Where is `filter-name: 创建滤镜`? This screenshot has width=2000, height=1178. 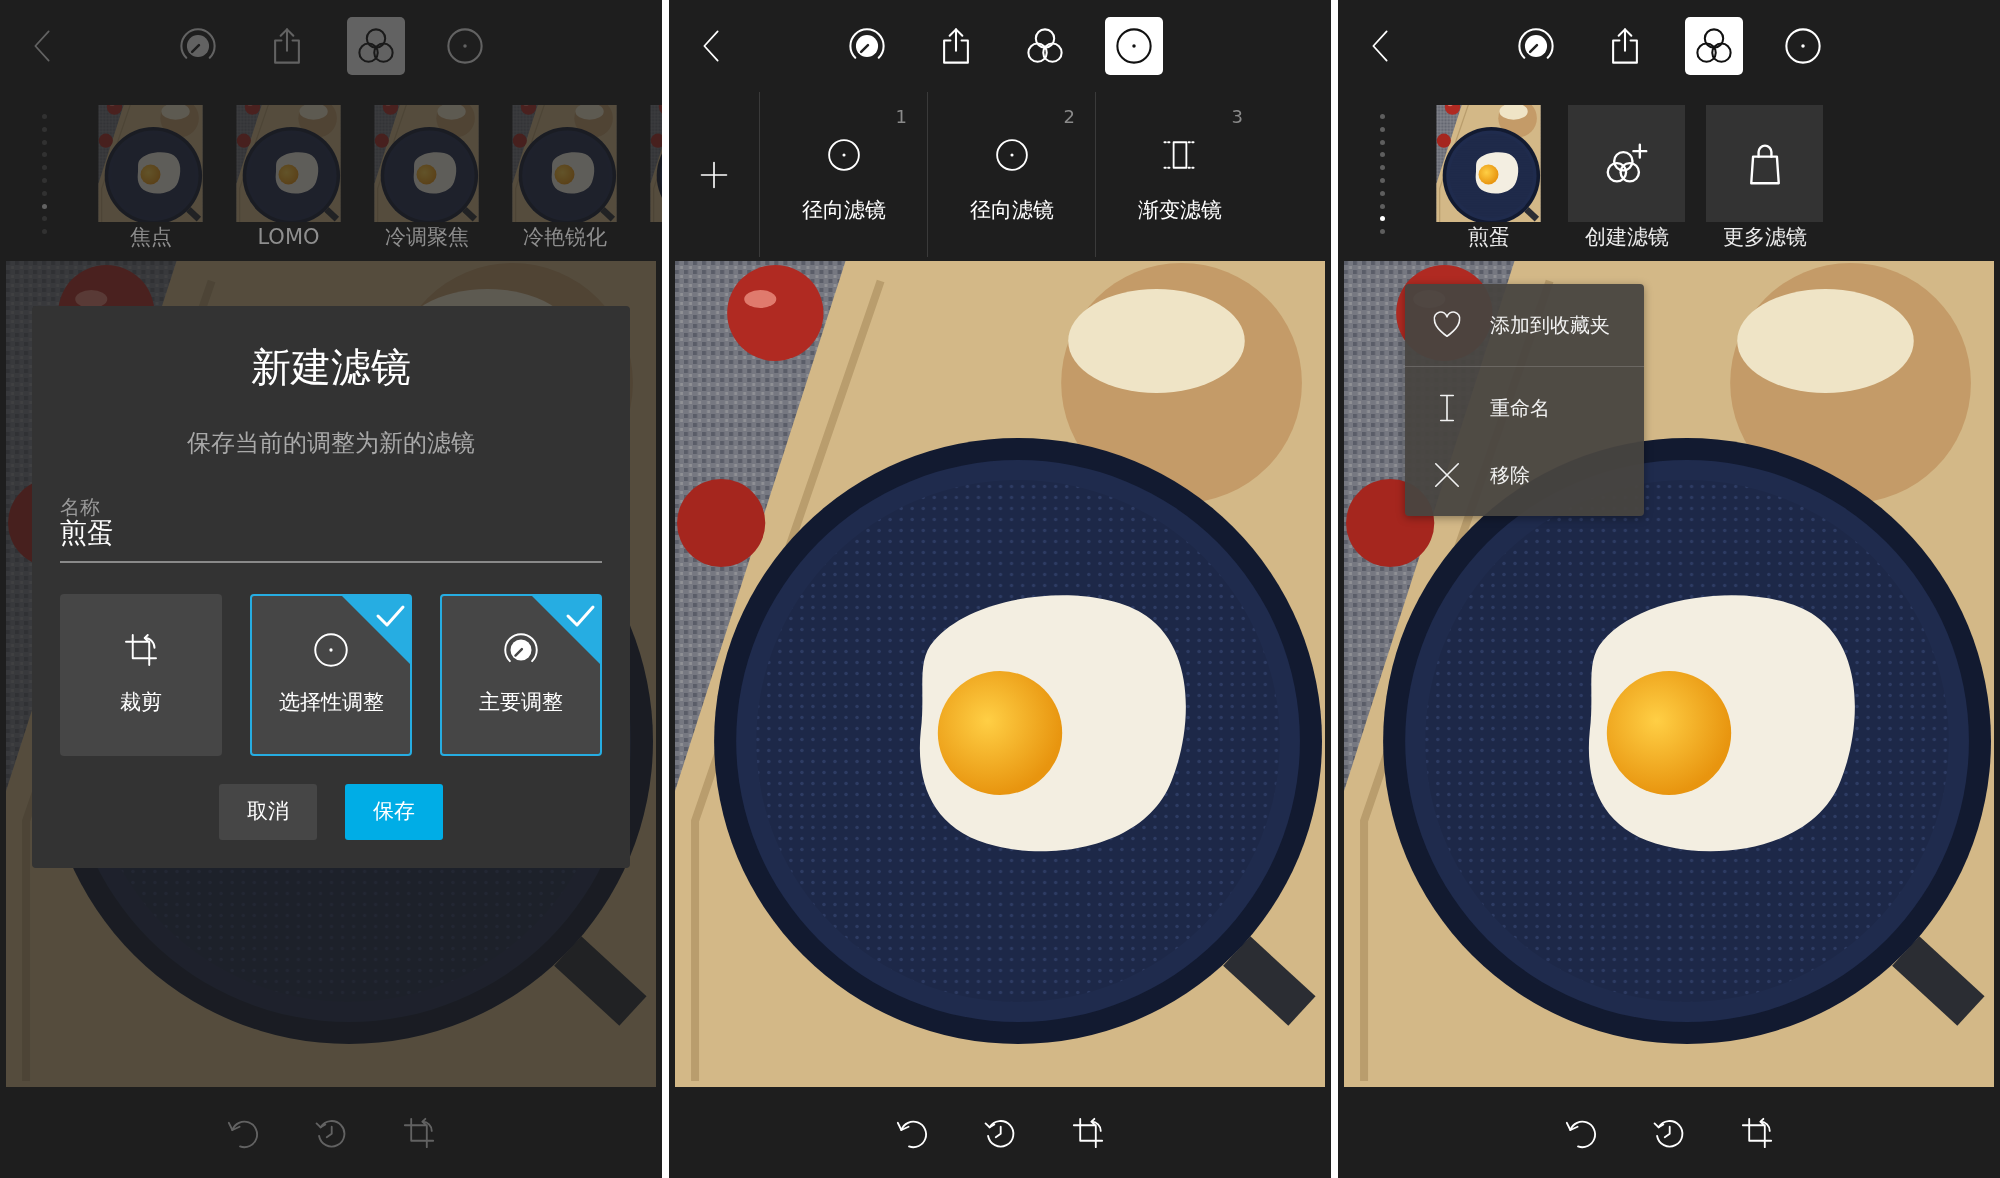 filter-name: 创建滤镜 is located at coordinates (1626, 237).